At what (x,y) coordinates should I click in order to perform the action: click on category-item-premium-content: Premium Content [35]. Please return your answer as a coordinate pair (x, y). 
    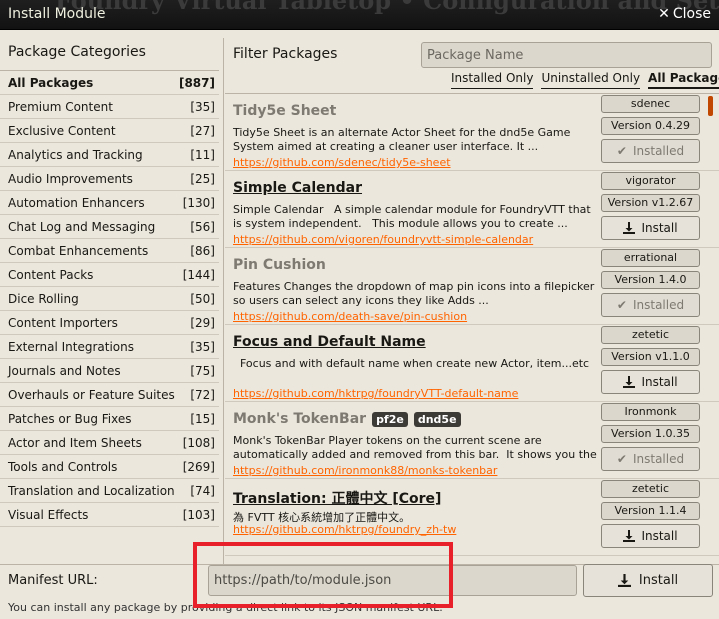
    Looking at the image, I should click on (109, 107).